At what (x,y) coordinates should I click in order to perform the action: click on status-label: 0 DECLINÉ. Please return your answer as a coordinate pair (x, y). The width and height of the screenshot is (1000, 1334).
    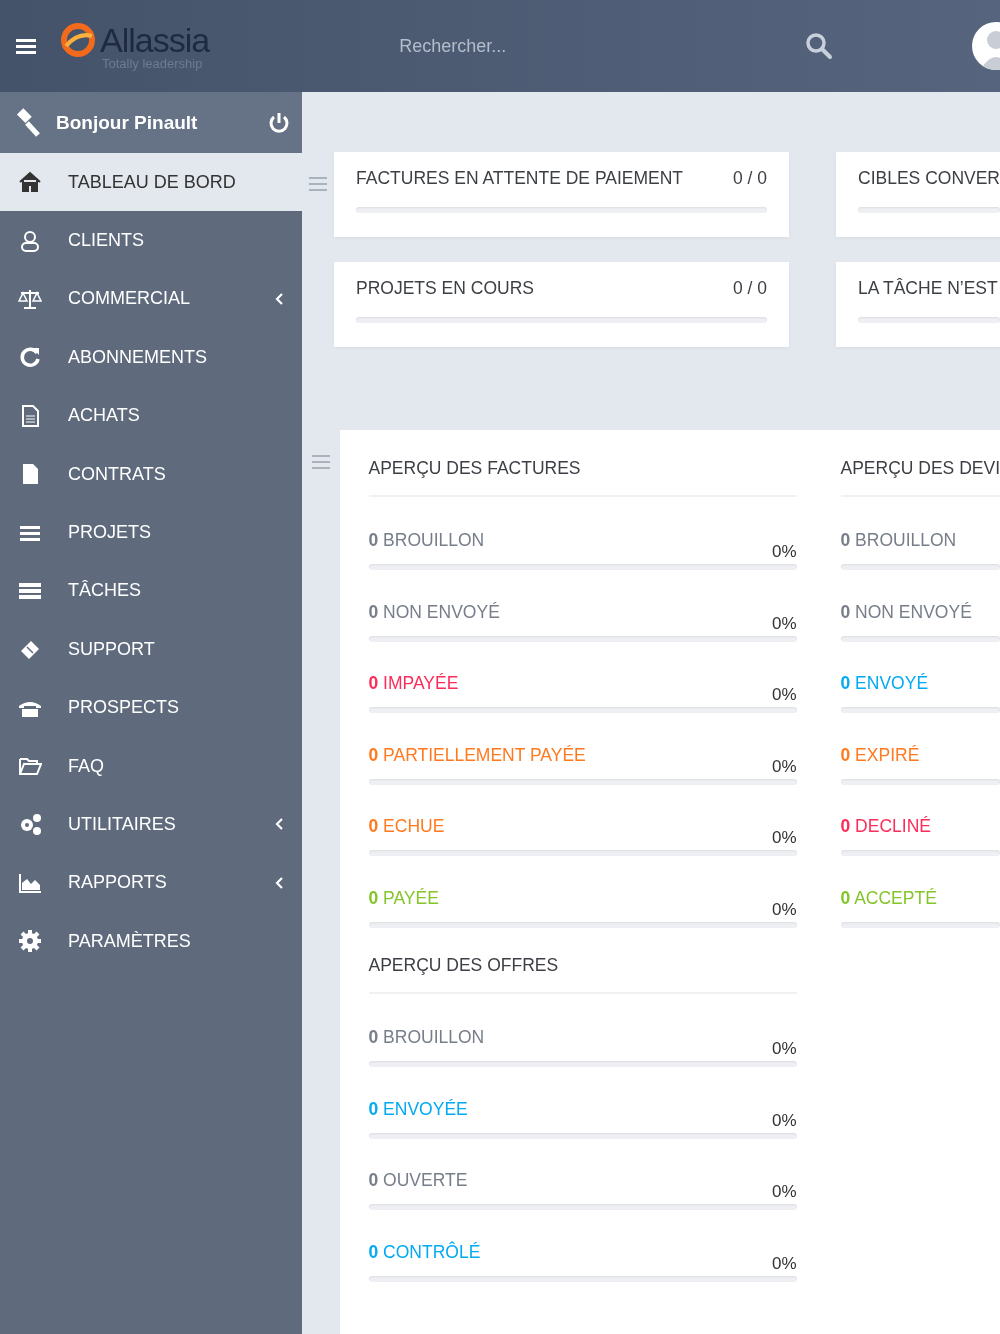
    Looking at the image, I should click on (885, 826).